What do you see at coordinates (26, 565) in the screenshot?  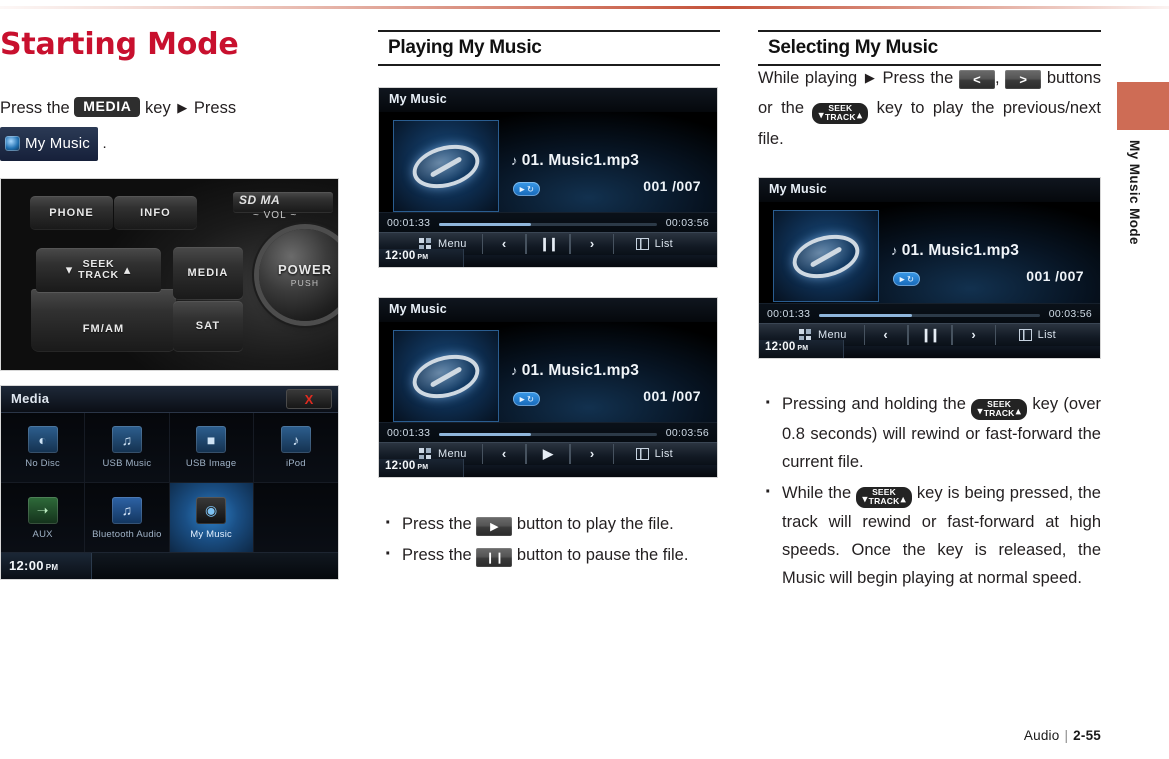 I see `media-screen-clock-time: 12:00` at bounding box center [26, 565].